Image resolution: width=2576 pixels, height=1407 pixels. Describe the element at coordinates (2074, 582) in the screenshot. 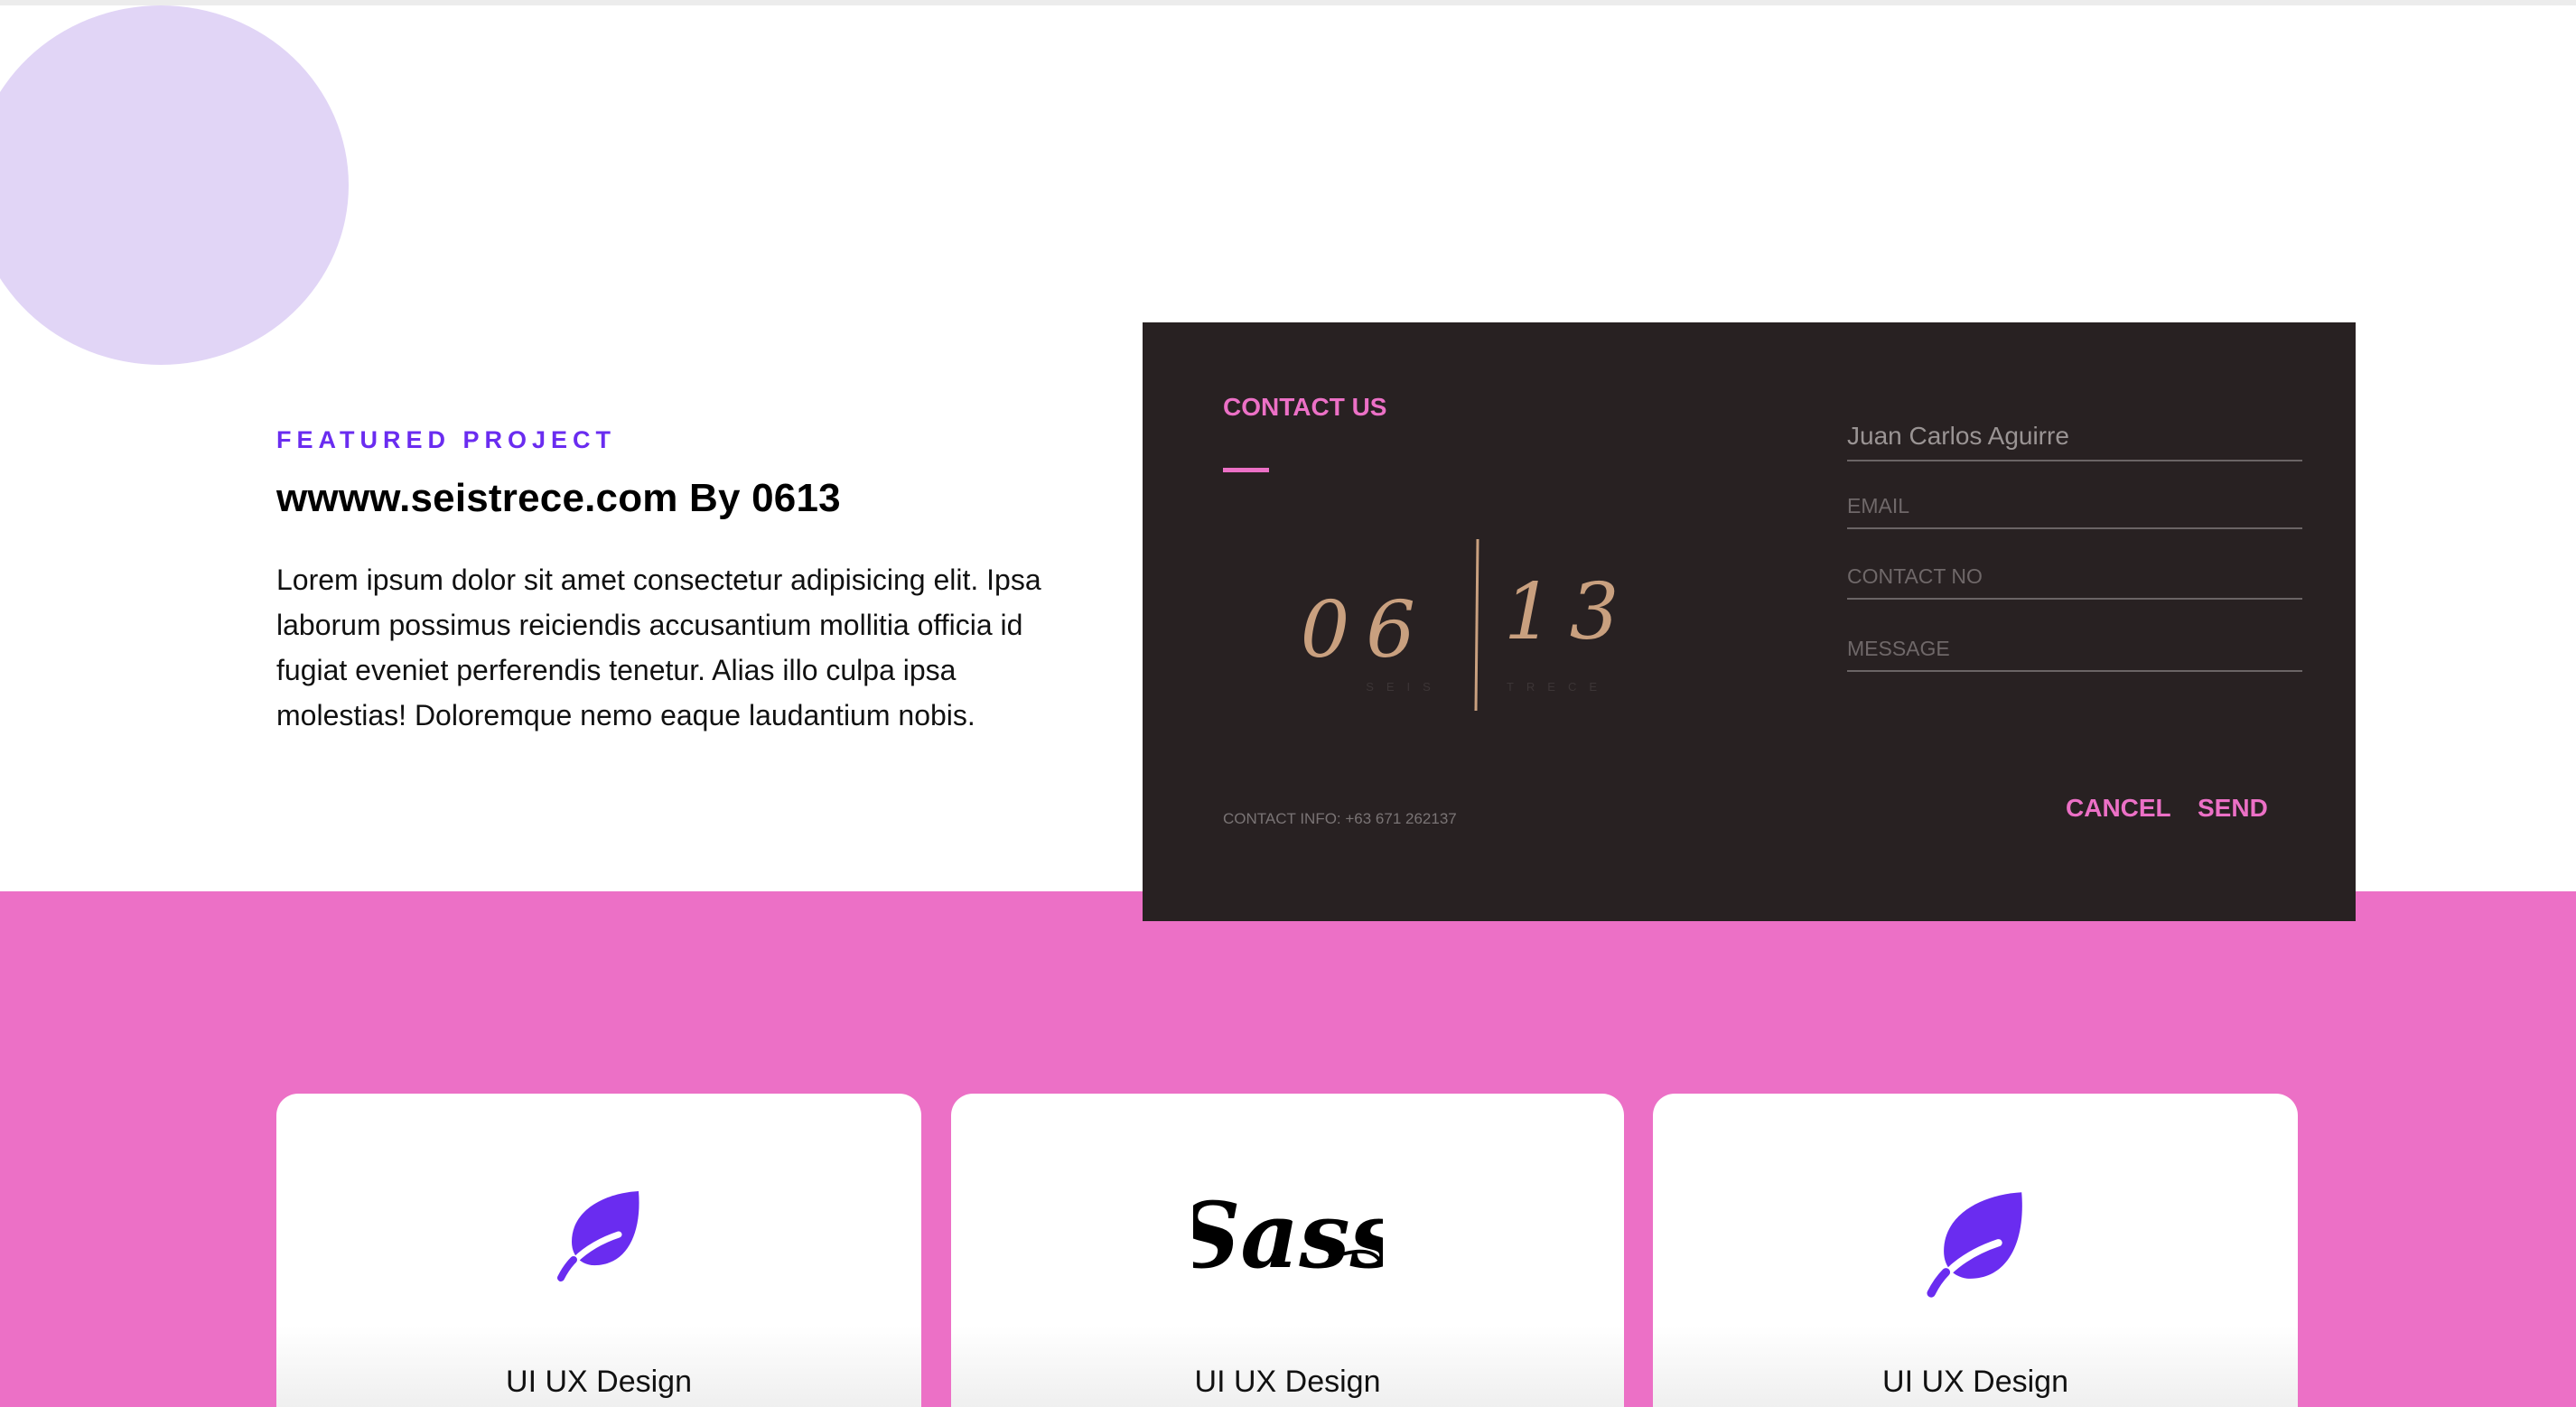

I see `contact-number-field` at that location.